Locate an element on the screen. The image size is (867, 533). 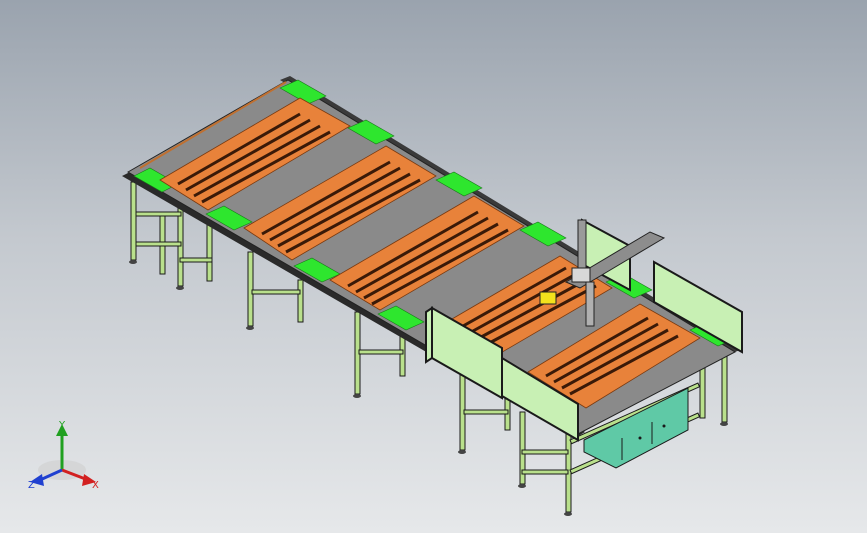
z-axis-label: Z is located at coordinates (31, 485).